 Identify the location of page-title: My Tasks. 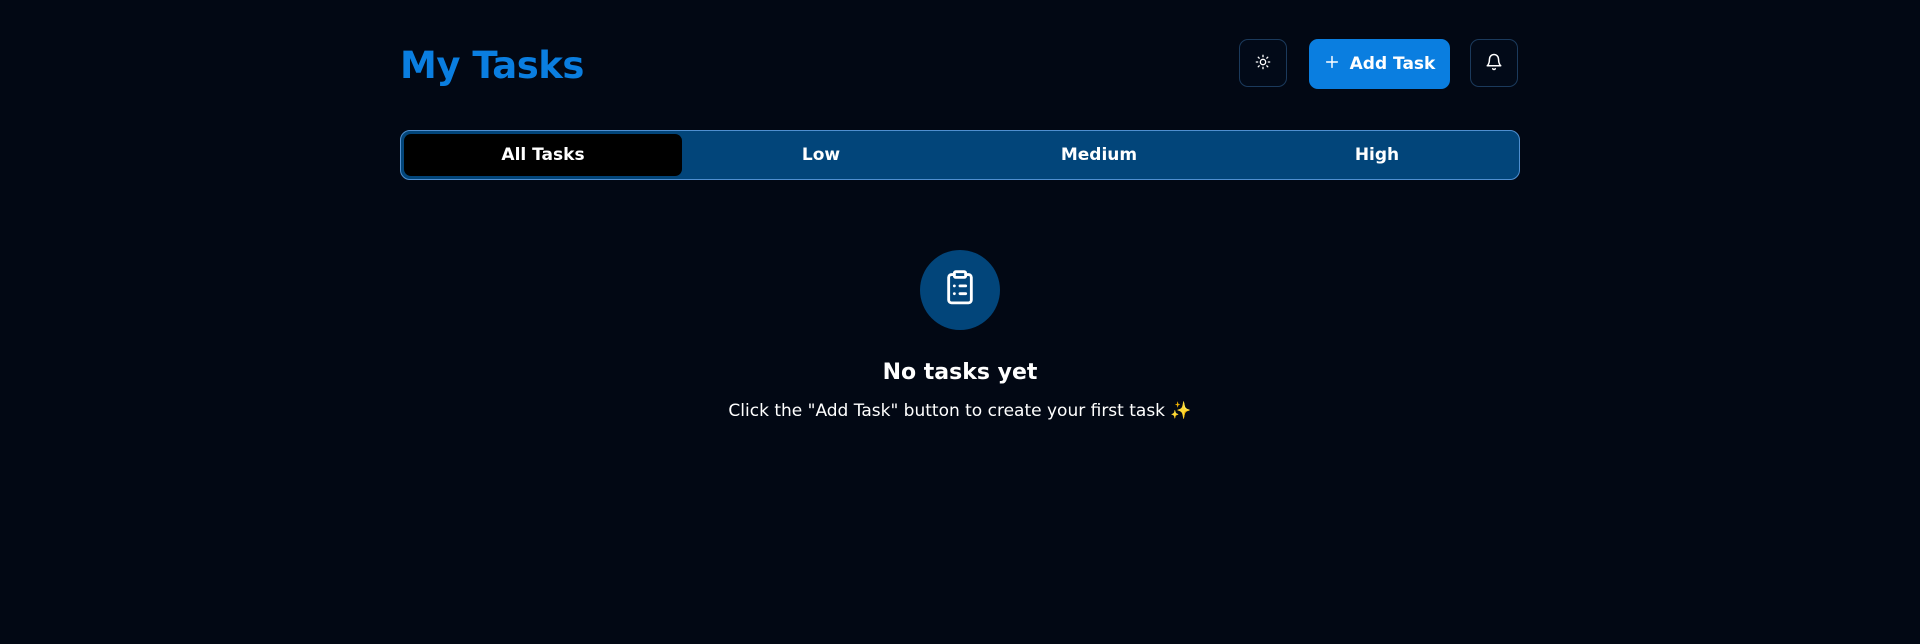
(492, 65).